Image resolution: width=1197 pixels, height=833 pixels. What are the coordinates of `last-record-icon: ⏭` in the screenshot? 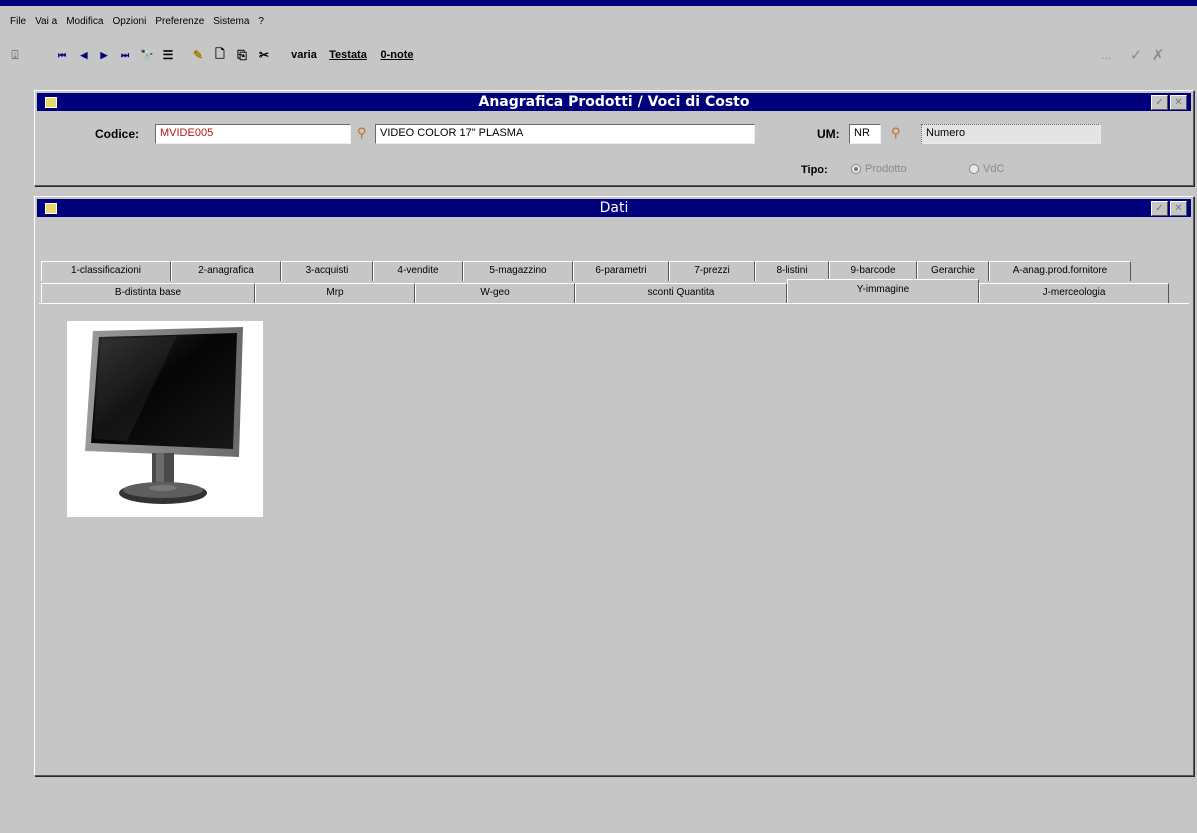 It's located at (125, 55).